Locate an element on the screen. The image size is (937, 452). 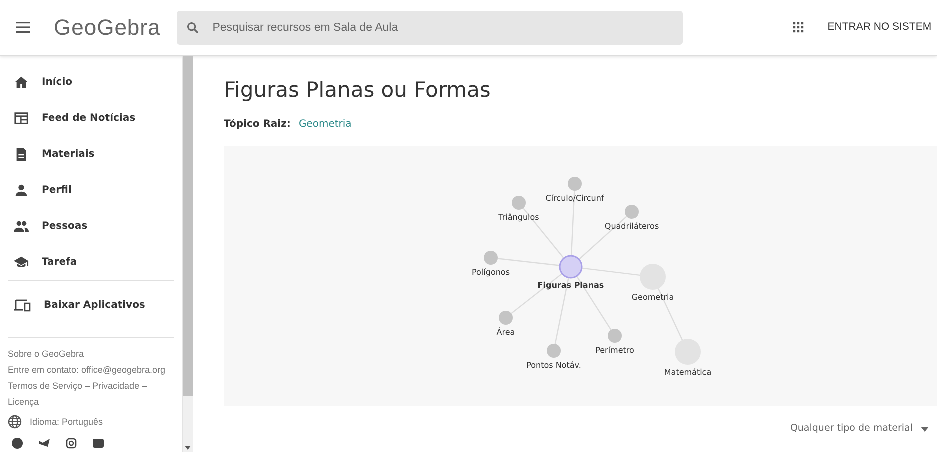
node-label: Geometria is located at coordinates (653, 297).